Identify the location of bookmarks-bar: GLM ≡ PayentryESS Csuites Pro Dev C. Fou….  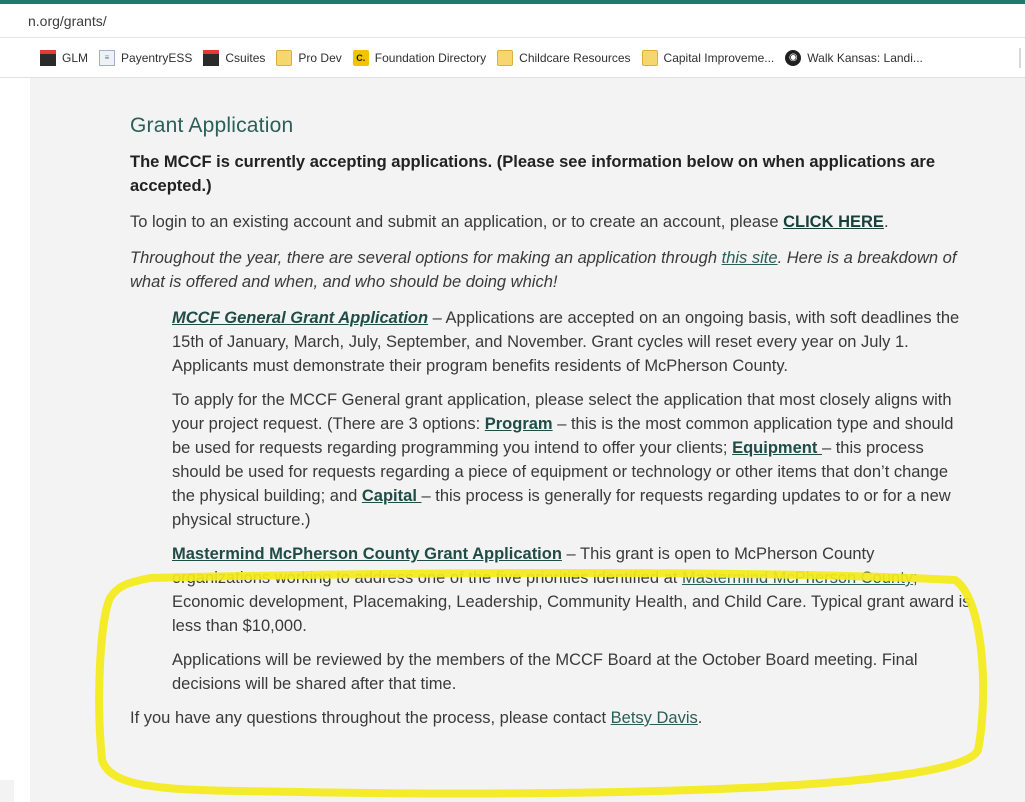
(512, 58).